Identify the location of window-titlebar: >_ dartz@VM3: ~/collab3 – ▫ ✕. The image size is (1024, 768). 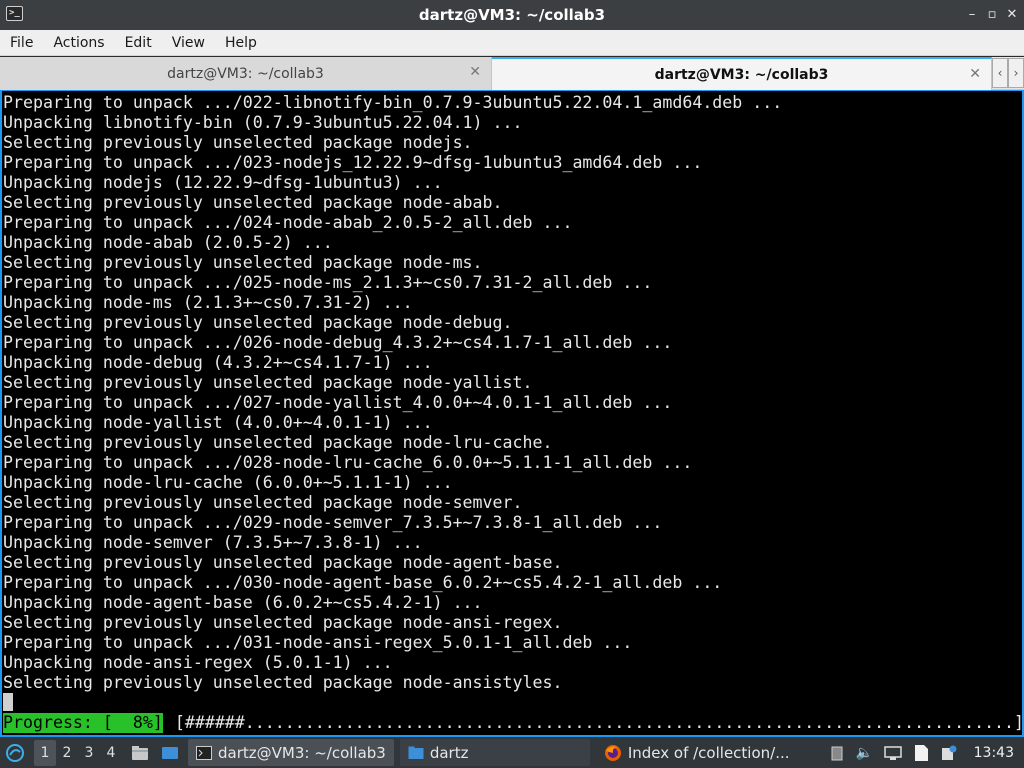
(512, 15).